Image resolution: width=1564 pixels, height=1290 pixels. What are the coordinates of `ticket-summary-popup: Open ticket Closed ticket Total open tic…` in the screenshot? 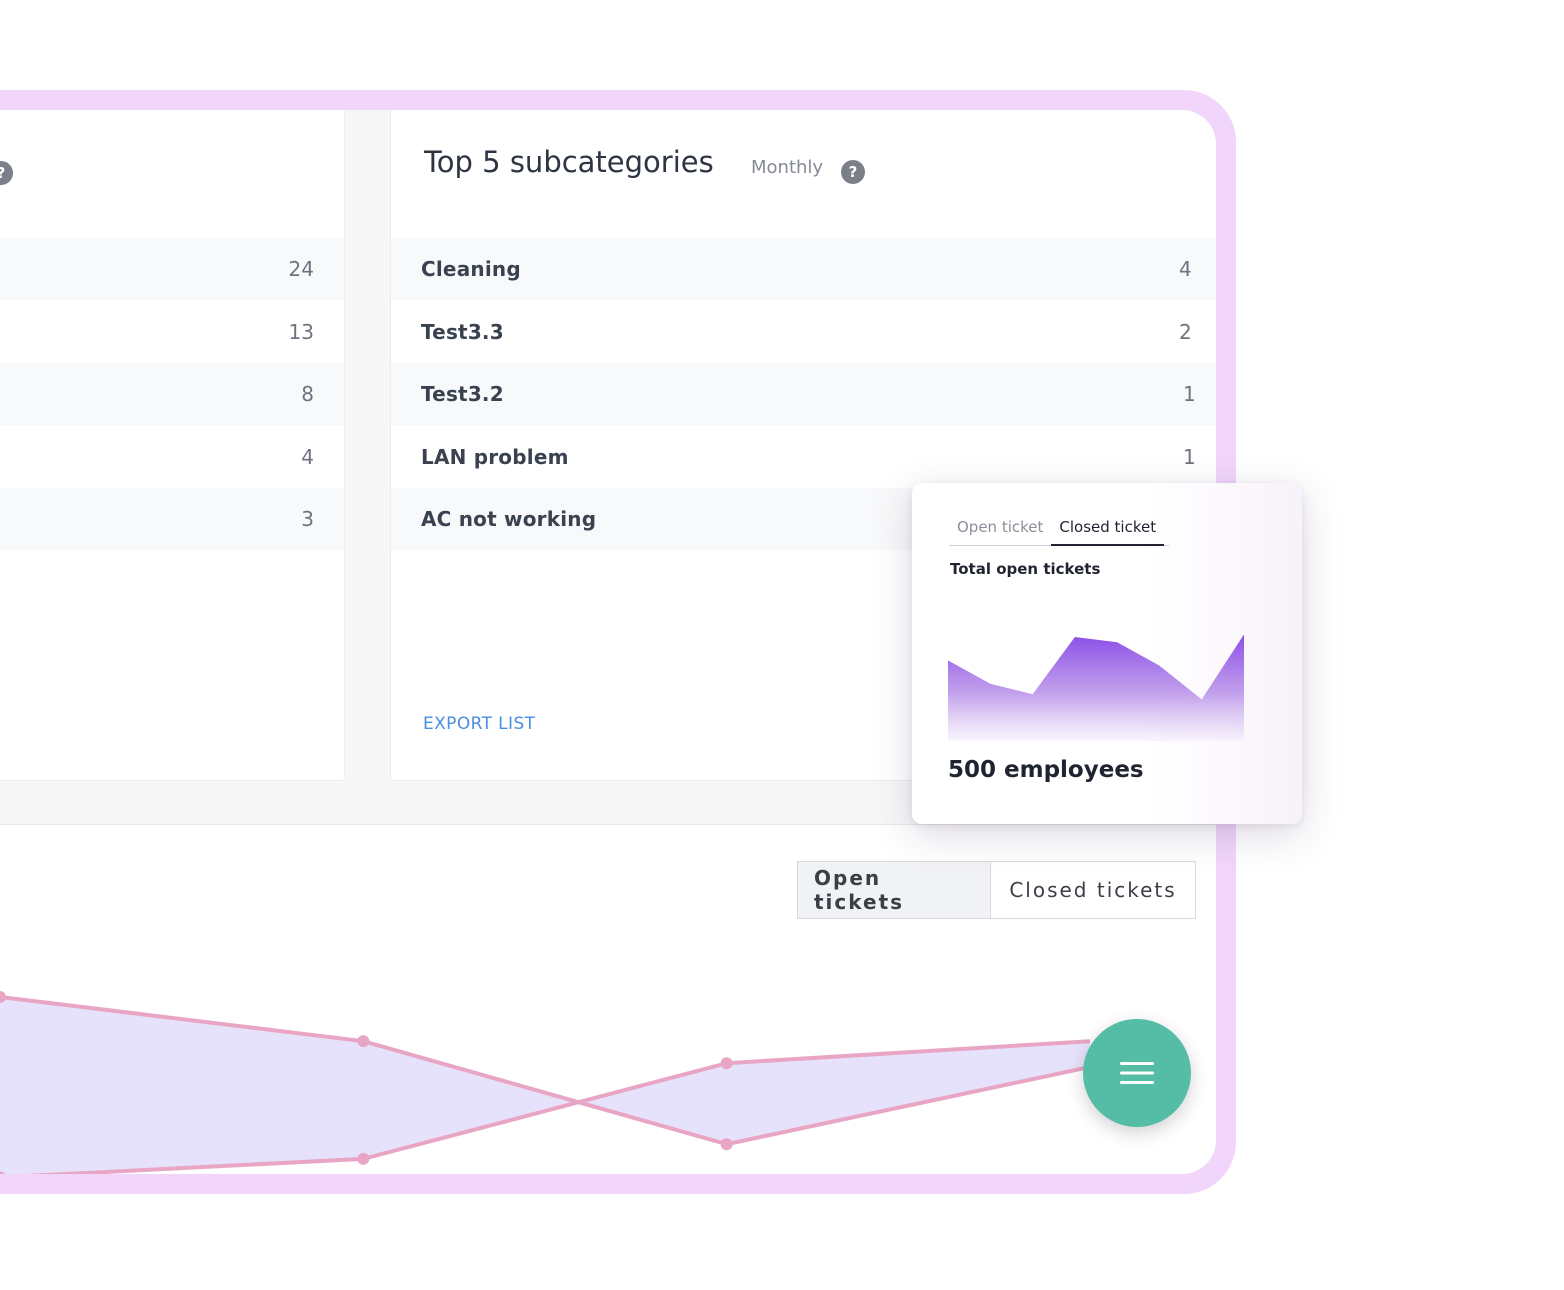 It's located at (1107, 653).